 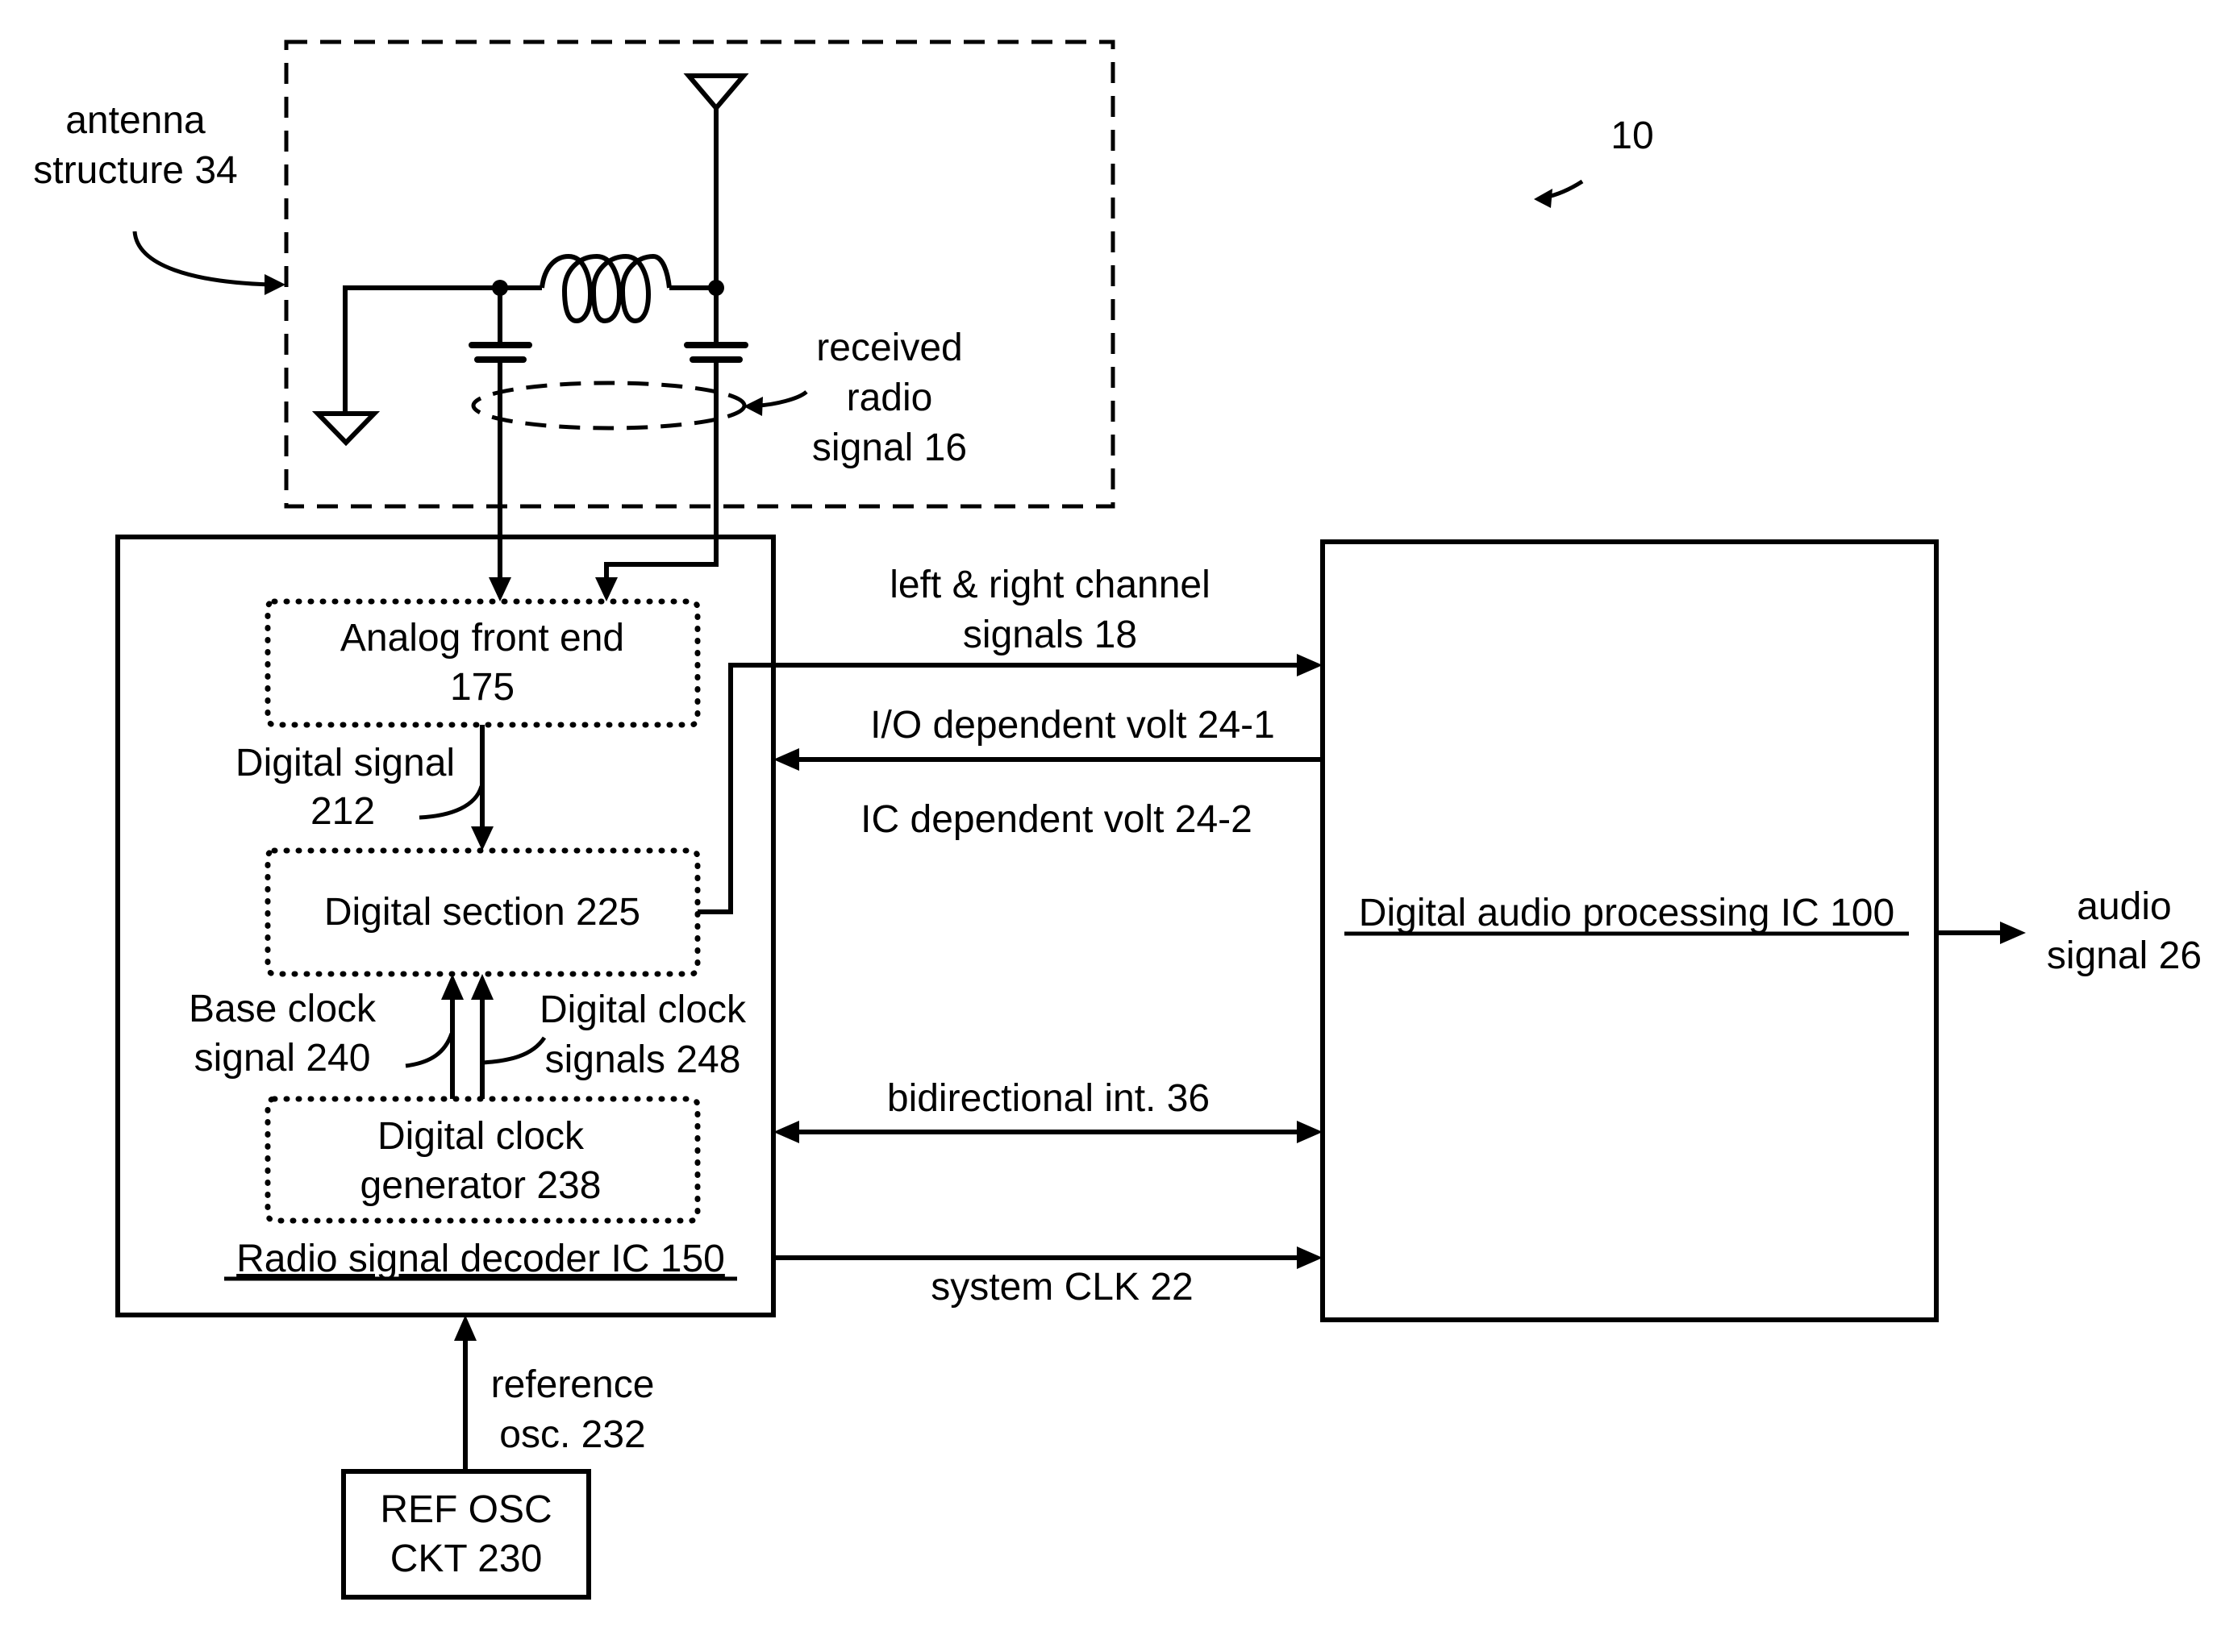 I want to click on ref-osc-ckt-label-line1: REF OSC, so click(x=466, y=1509).